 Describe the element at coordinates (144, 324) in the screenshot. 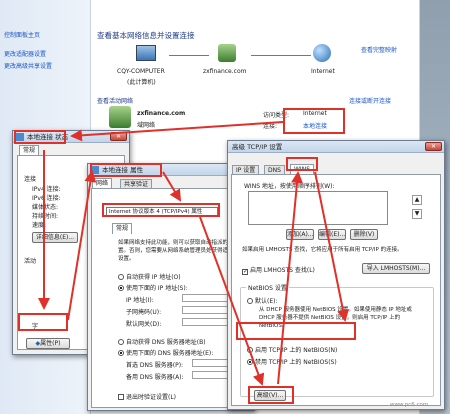

I see `gateway-label: 默认网关(D):` at that location.